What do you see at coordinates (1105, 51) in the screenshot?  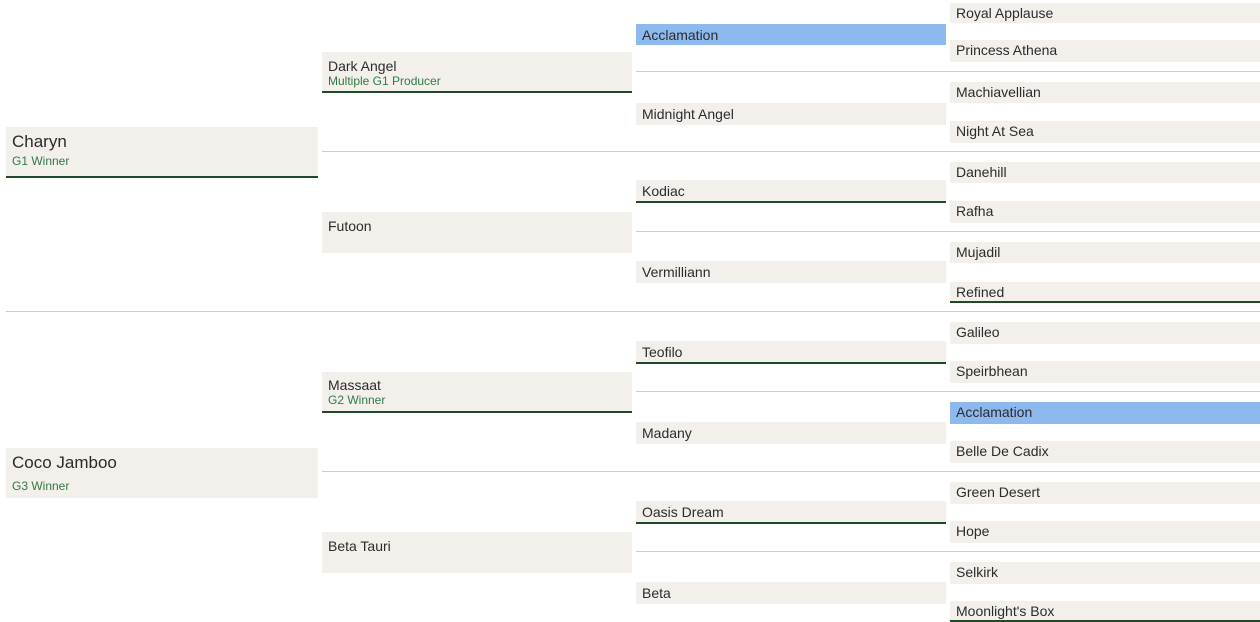 I see `pedigree-gen4-2: Princess Athena` at bounding box center [1105, 51].